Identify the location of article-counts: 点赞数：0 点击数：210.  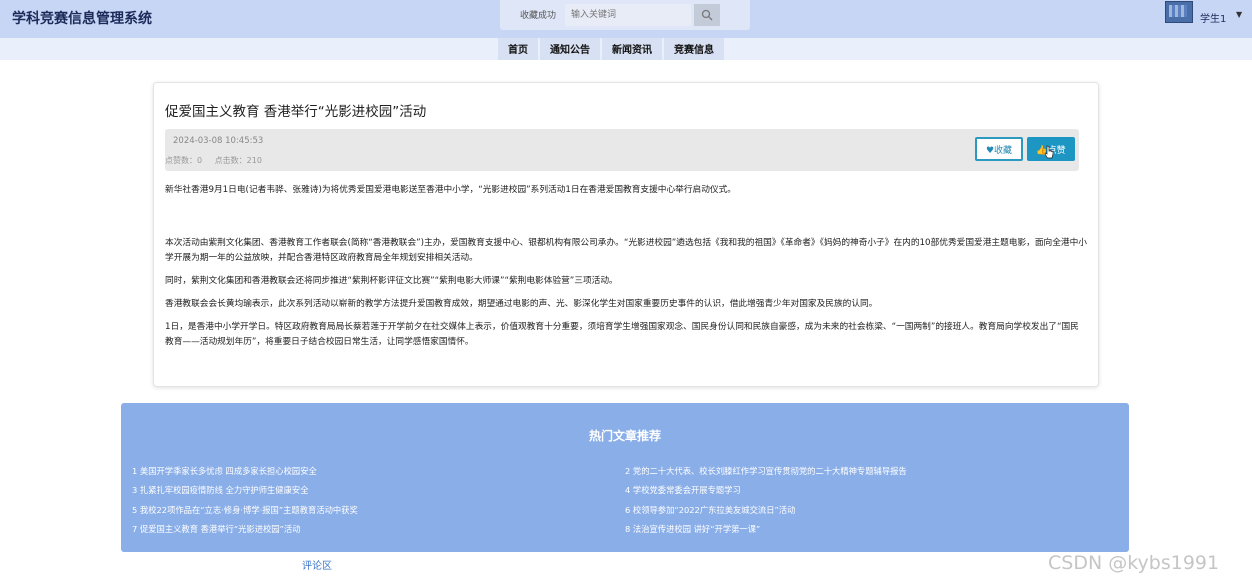
(218, 160).